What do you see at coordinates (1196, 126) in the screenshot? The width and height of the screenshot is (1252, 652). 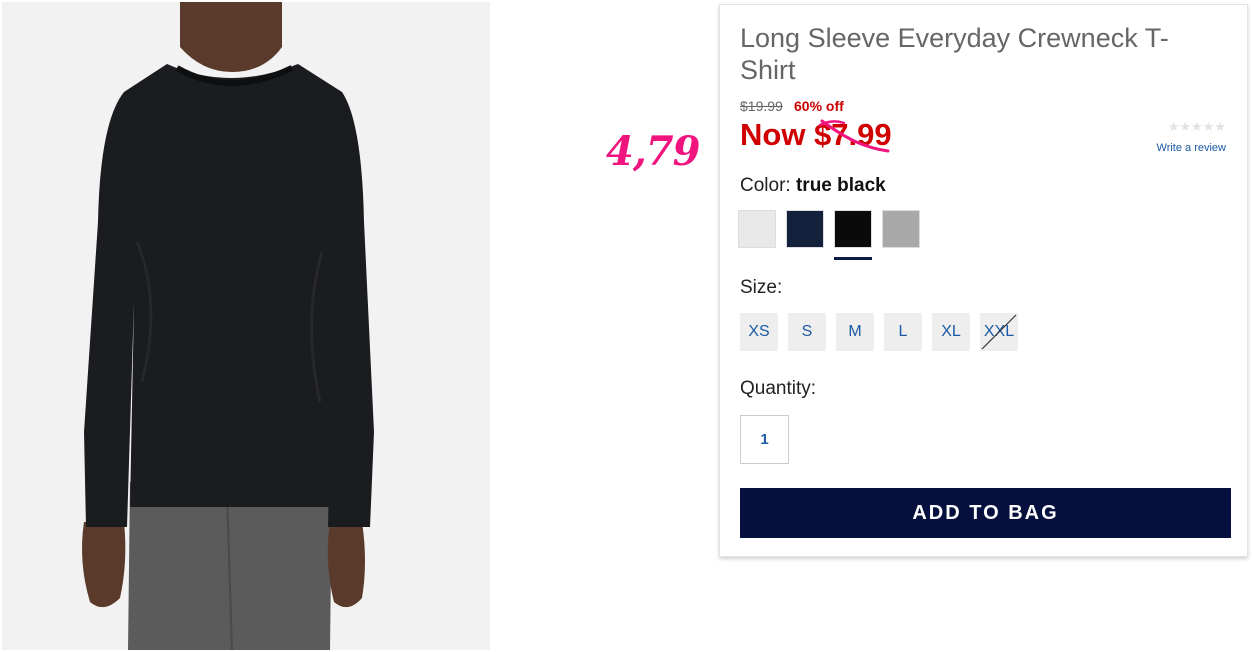 I see `rating-stars-icon: ★★★★★` at bounding box center [1196, 126].